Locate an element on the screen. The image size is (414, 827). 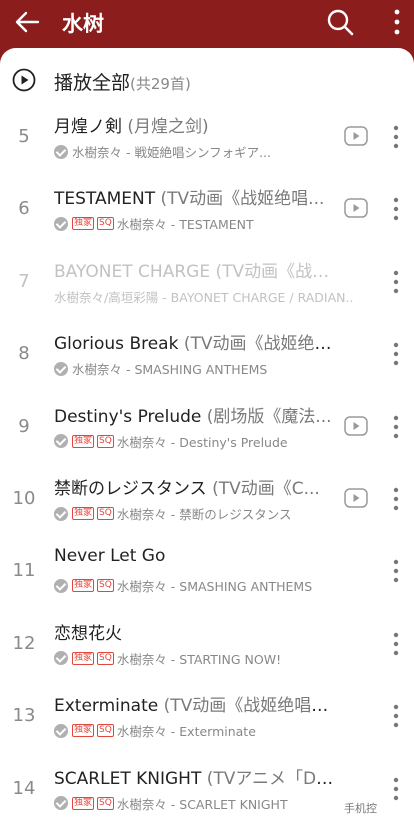
song-meta: 独家 SQ 水樹奈々 - 禁断のレジスタンス is located at coordinates (204, 513).